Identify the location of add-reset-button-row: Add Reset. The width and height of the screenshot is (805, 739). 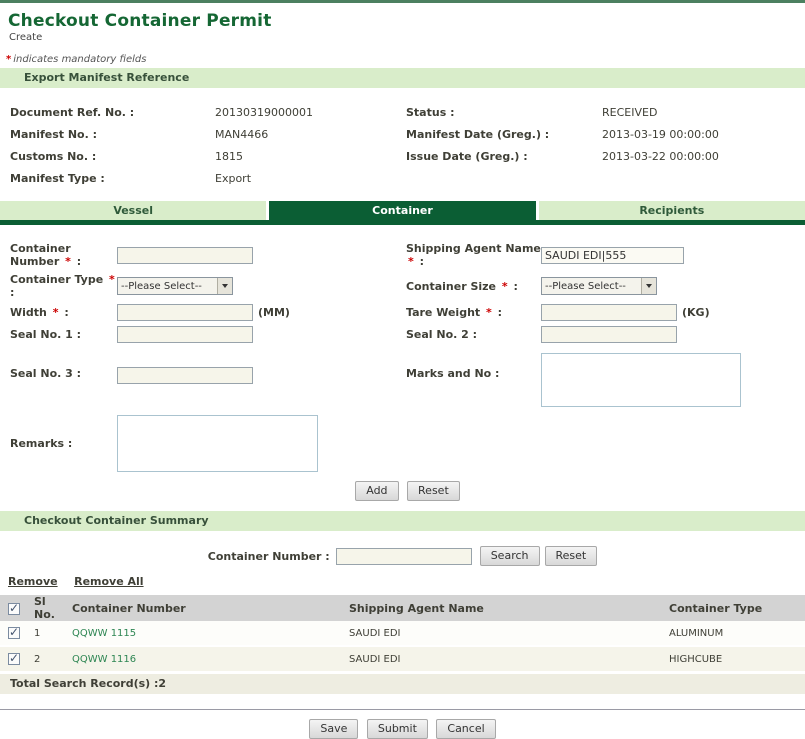
(407, 491).